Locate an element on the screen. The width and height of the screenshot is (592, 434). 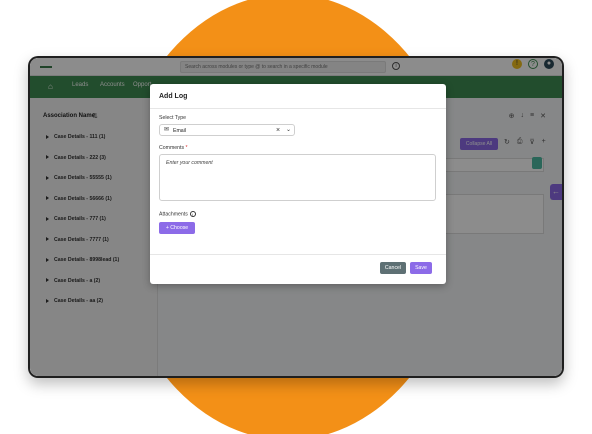
comments-label-text: Comments is located at coordinates (172, 148).